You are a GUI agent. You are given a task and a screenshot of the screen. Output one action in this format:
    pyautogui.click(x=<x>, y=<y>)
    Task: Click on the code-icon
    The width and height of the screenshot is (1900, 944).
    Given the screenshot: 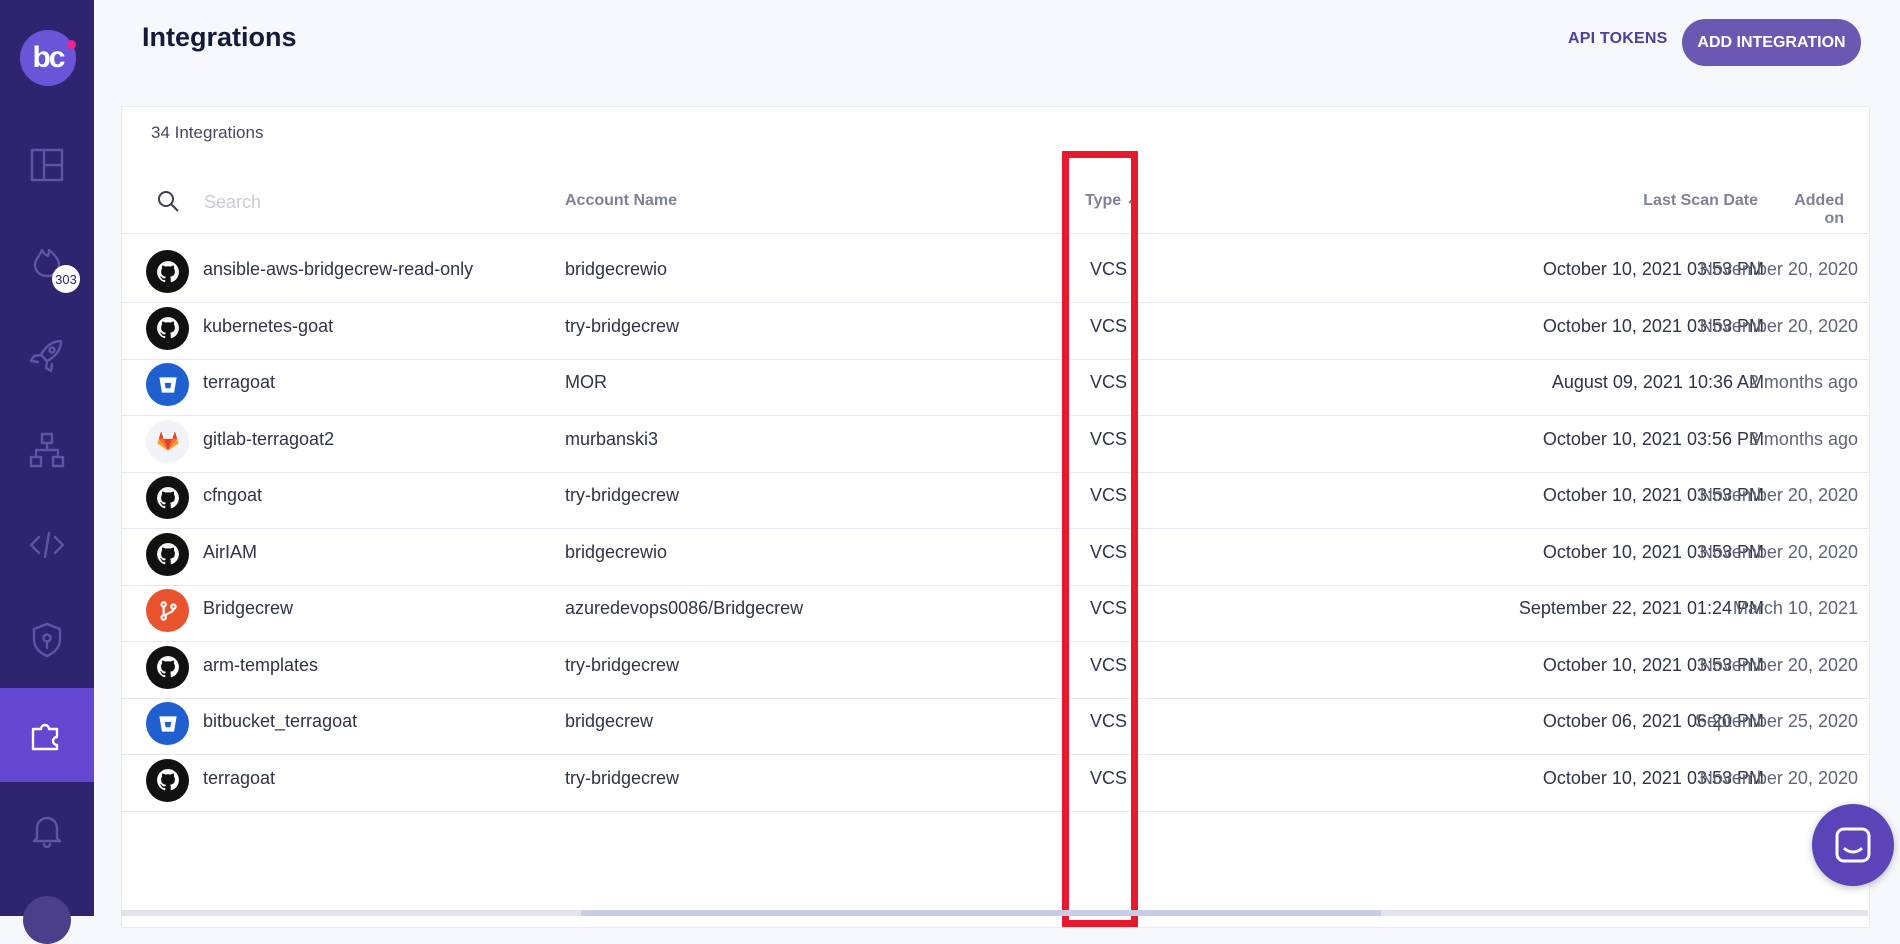 What is the action you would take?
    pyautogui.click(x=47, y=545)
    